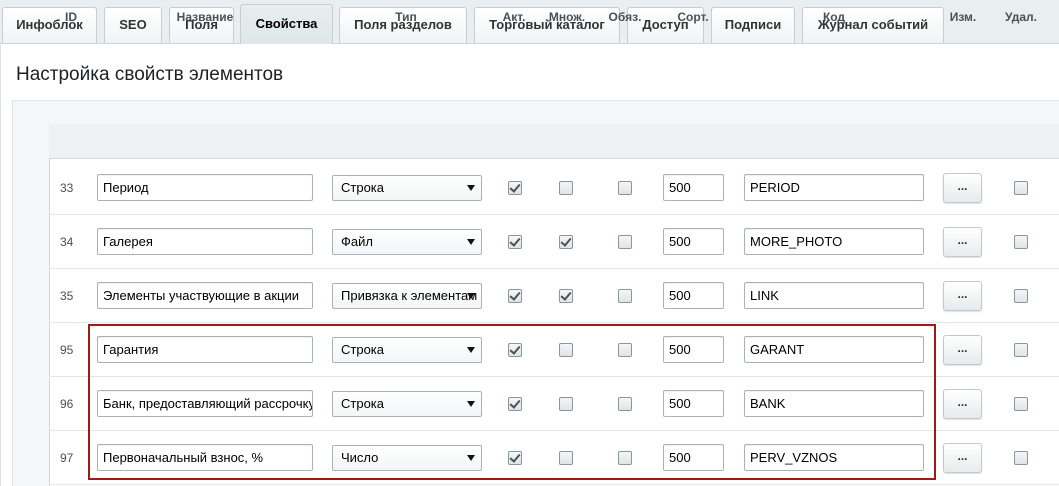  Describe the element at coordinates (205, 457) in the screenshot. I see `property-name-input: Первоначальный взнос, %` at that location.